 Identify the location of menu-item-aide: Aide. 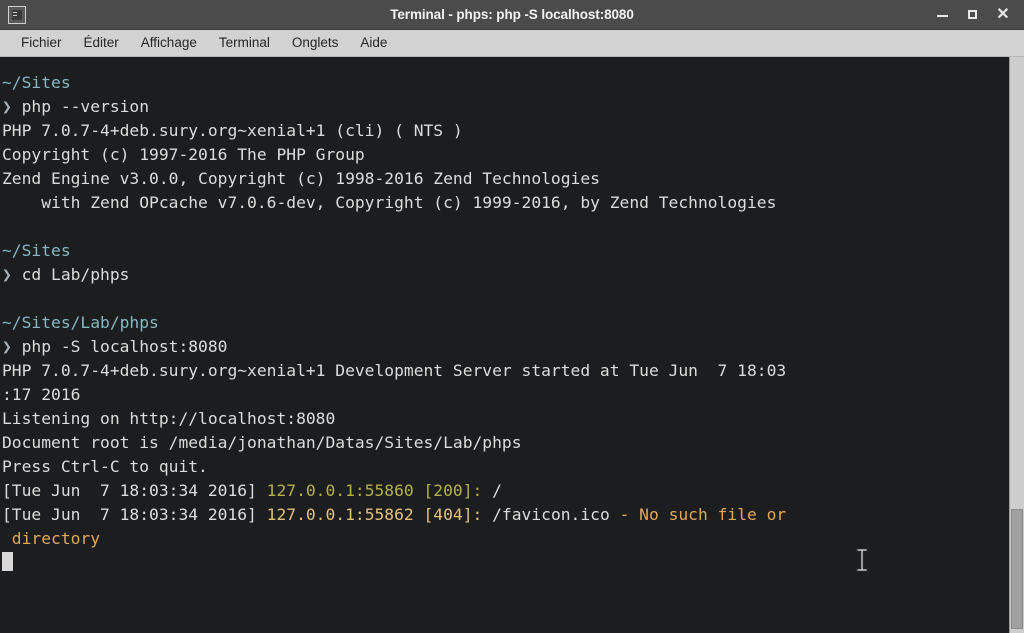
(373, 43).